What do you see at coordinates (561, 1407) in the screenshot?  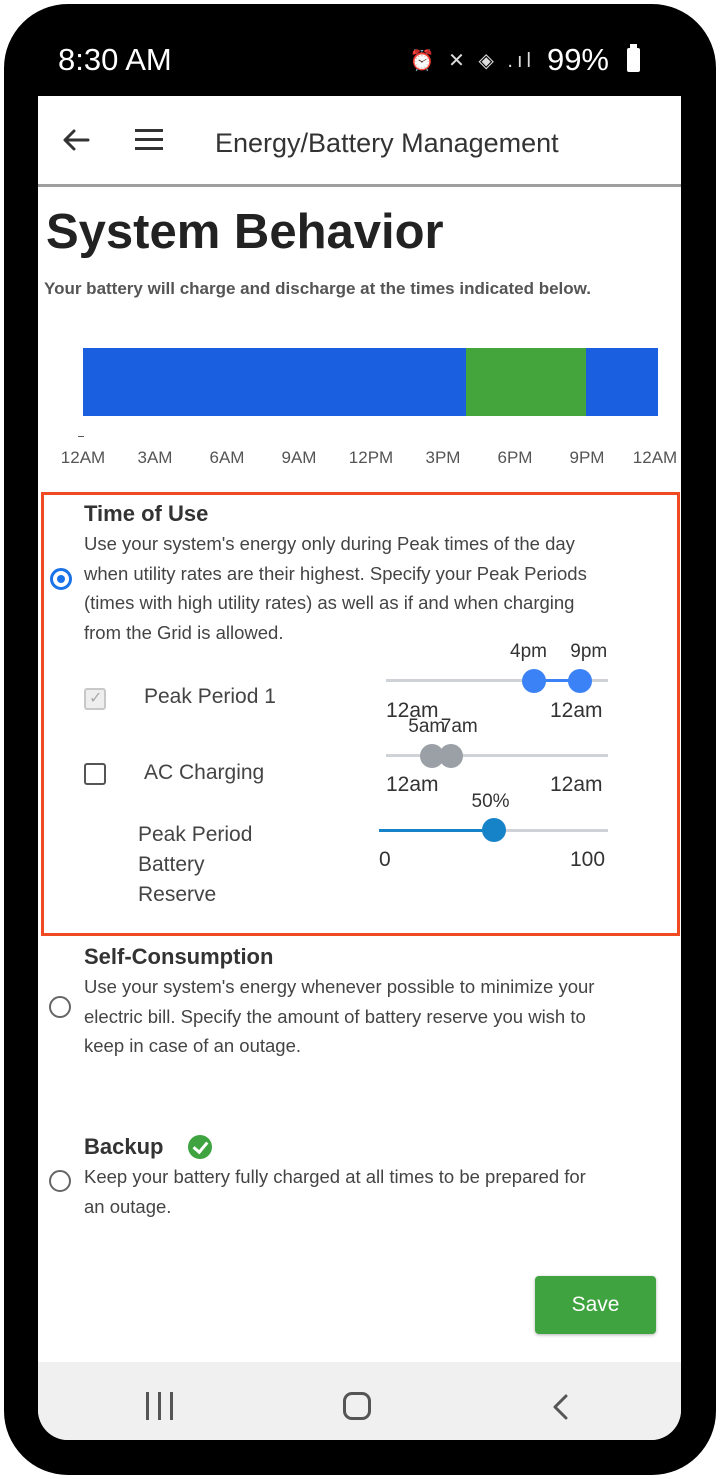 I see `nav-back-icon` at bounding box center [561, 1407].